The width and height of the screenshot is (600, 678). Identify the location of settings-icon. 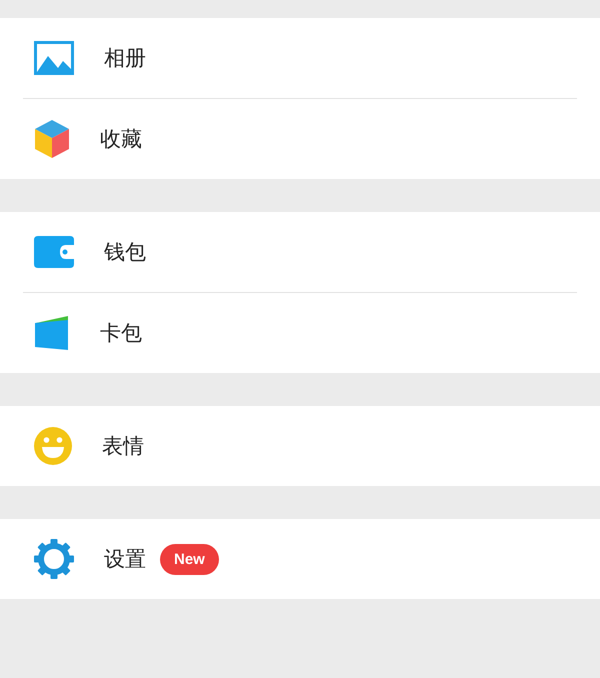
(54, 559).